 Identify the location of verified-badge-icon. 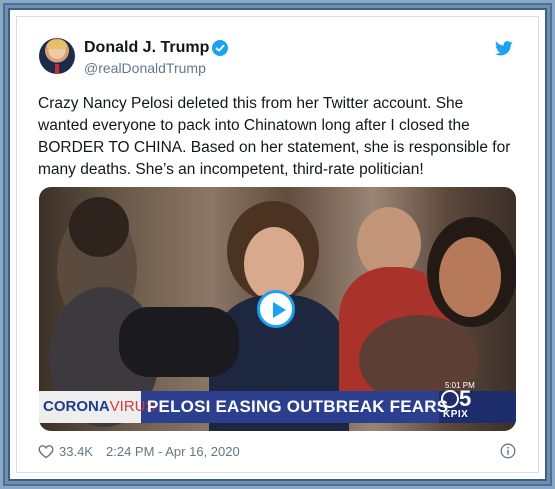
(220, 48).